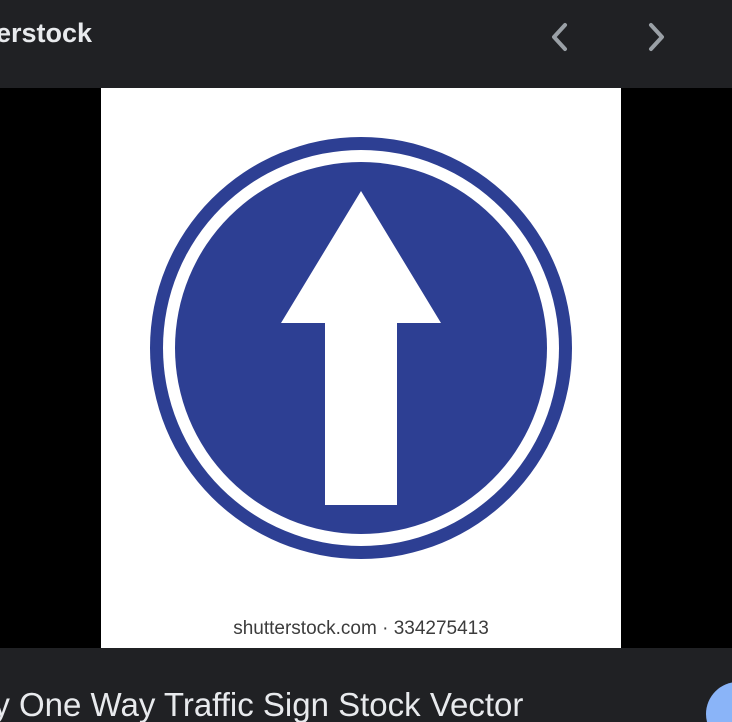 This screenshot has height=722, width=732. What do you see at coordinates (366, 685) in the screenshot?
I see `preview-footer: ly One Way Traffic Sign Stock Vector` at bounding box center [366, 685].